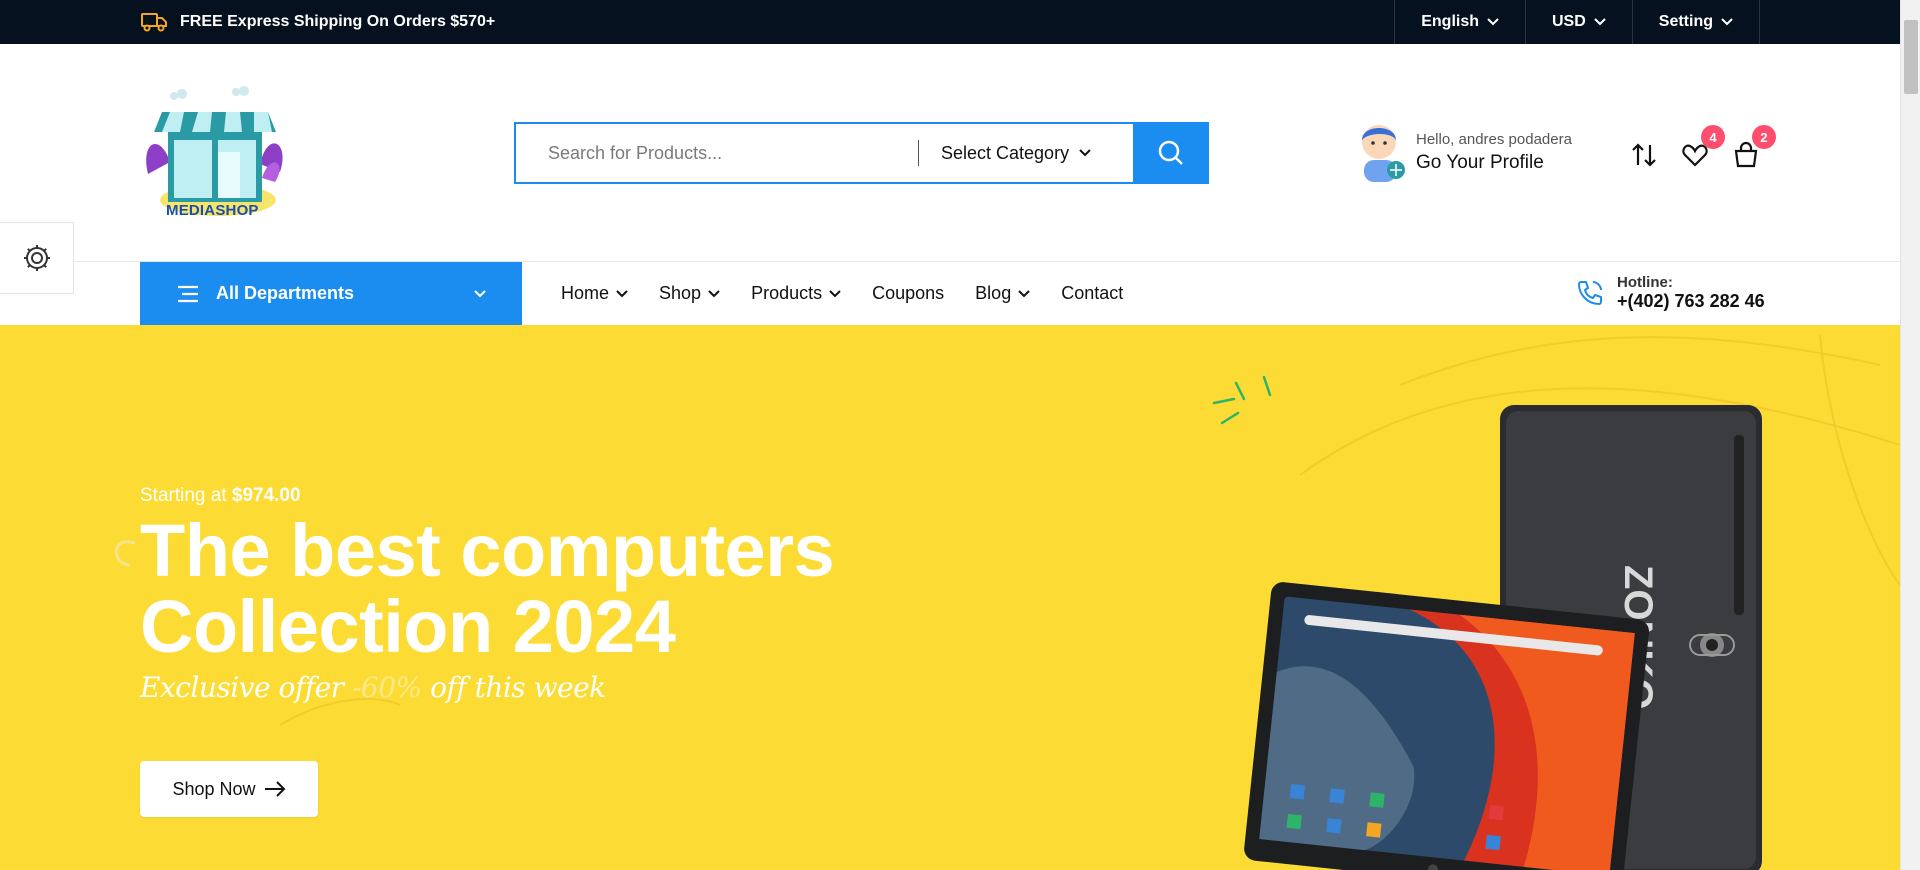 Image resolution: width=1920 pixels, height=870 pixels. What do you see at coordinates (518, 687) in the screenshot?
I see `offer-suffix: off this week` at bounding box center [518, 687].